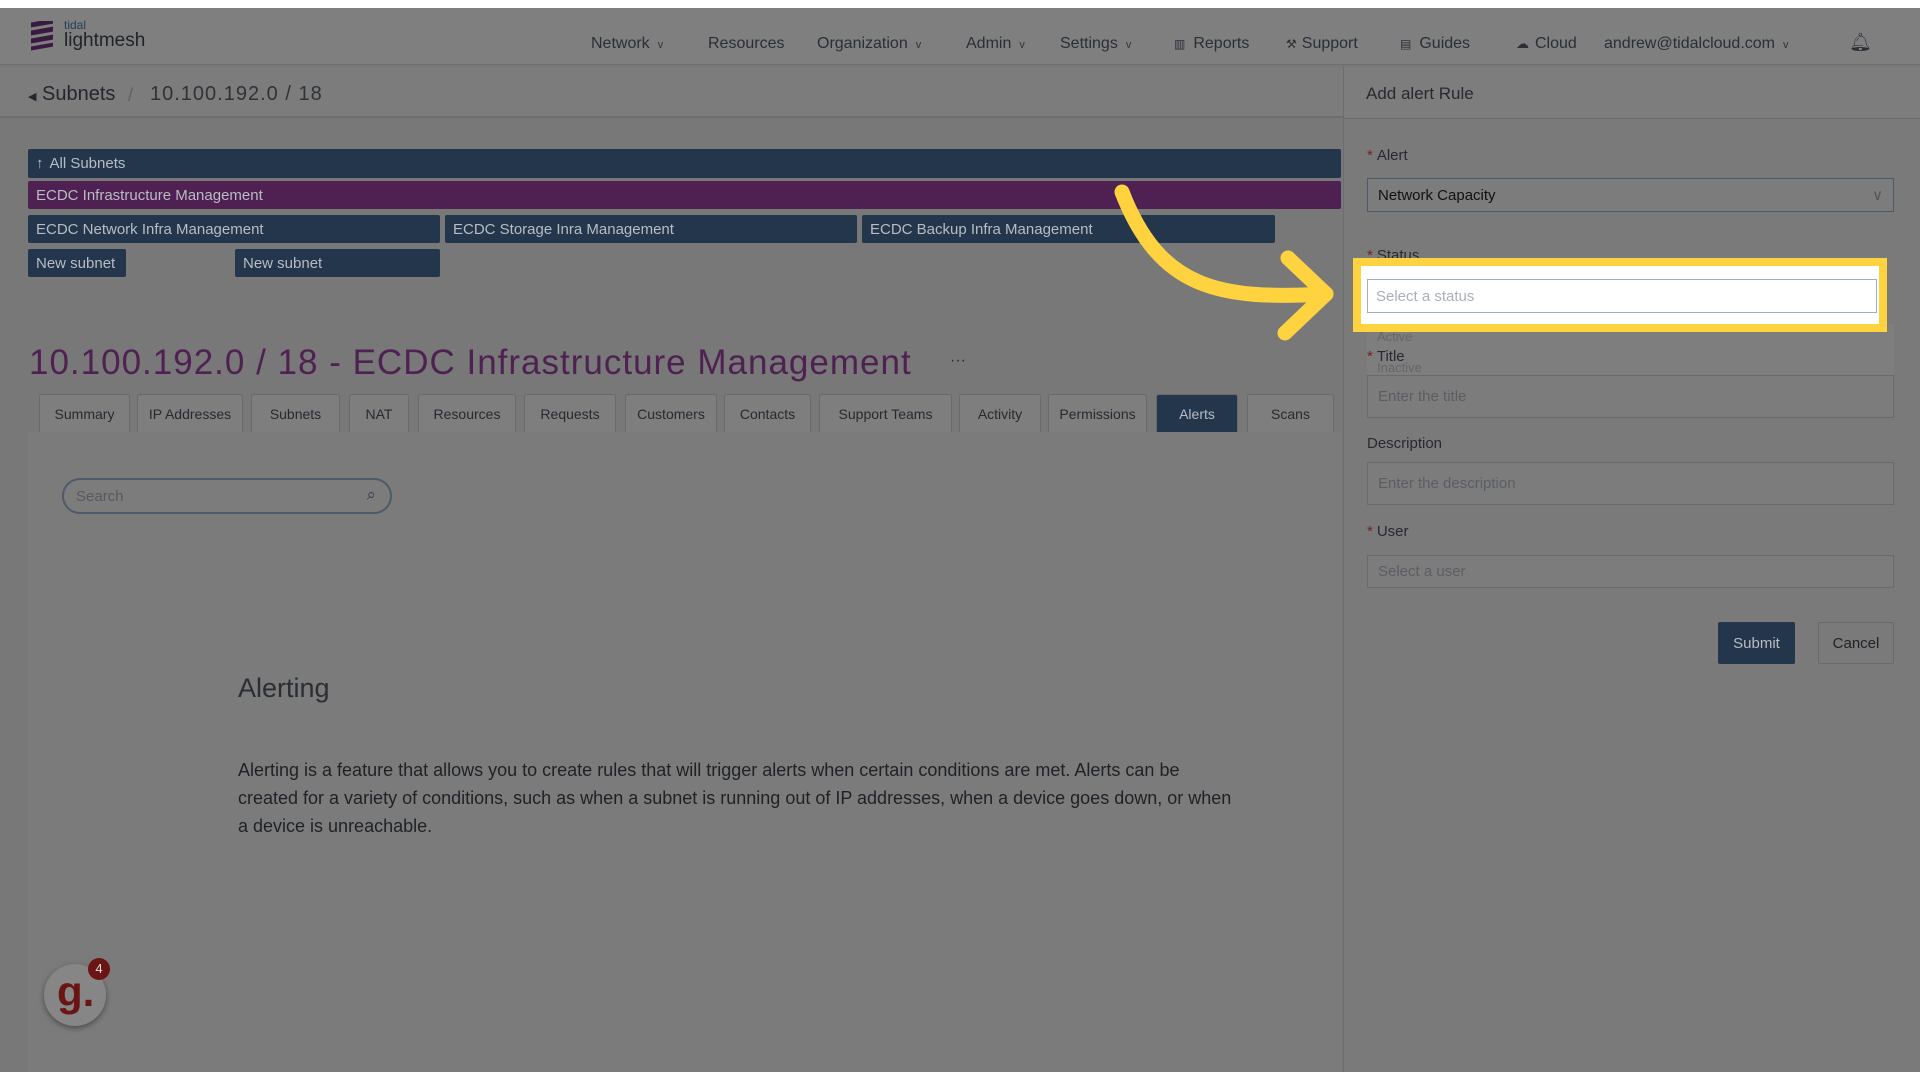 Image resolution: width=1920 pixels, height=1080 pixels. Describe the element at coordinates (627, 44) in the screenshot. I see `nav-network: Network v` at that location.